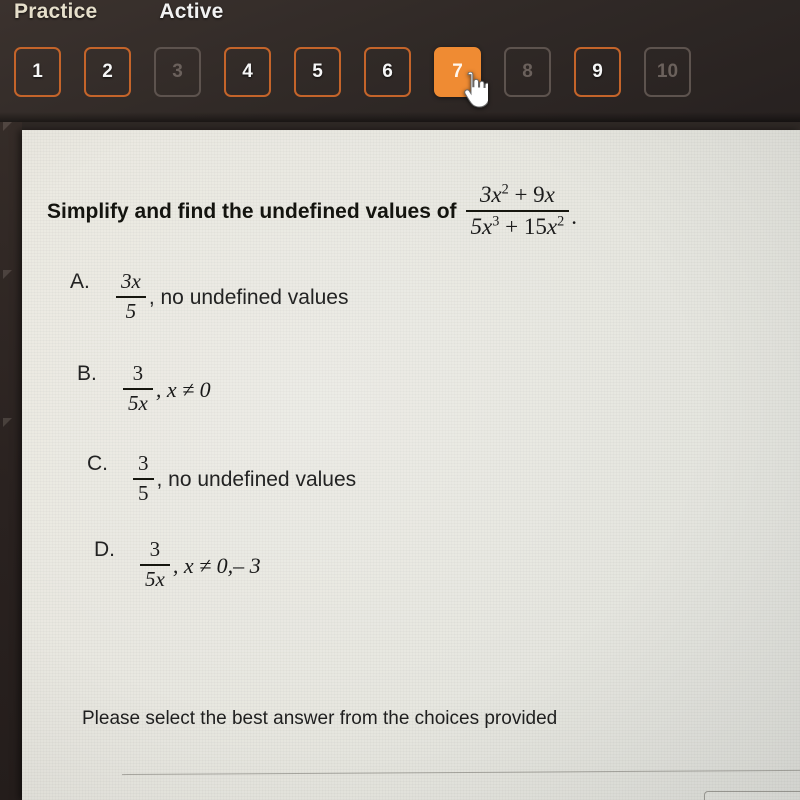 Image resolution: width=800 pixels, height=800 pixels. What do you see at coordinates (216, 565) in the screenshot?
I see `choice-d-condition: , x ≠ 0,– 3` at bounding box center [216, 565].